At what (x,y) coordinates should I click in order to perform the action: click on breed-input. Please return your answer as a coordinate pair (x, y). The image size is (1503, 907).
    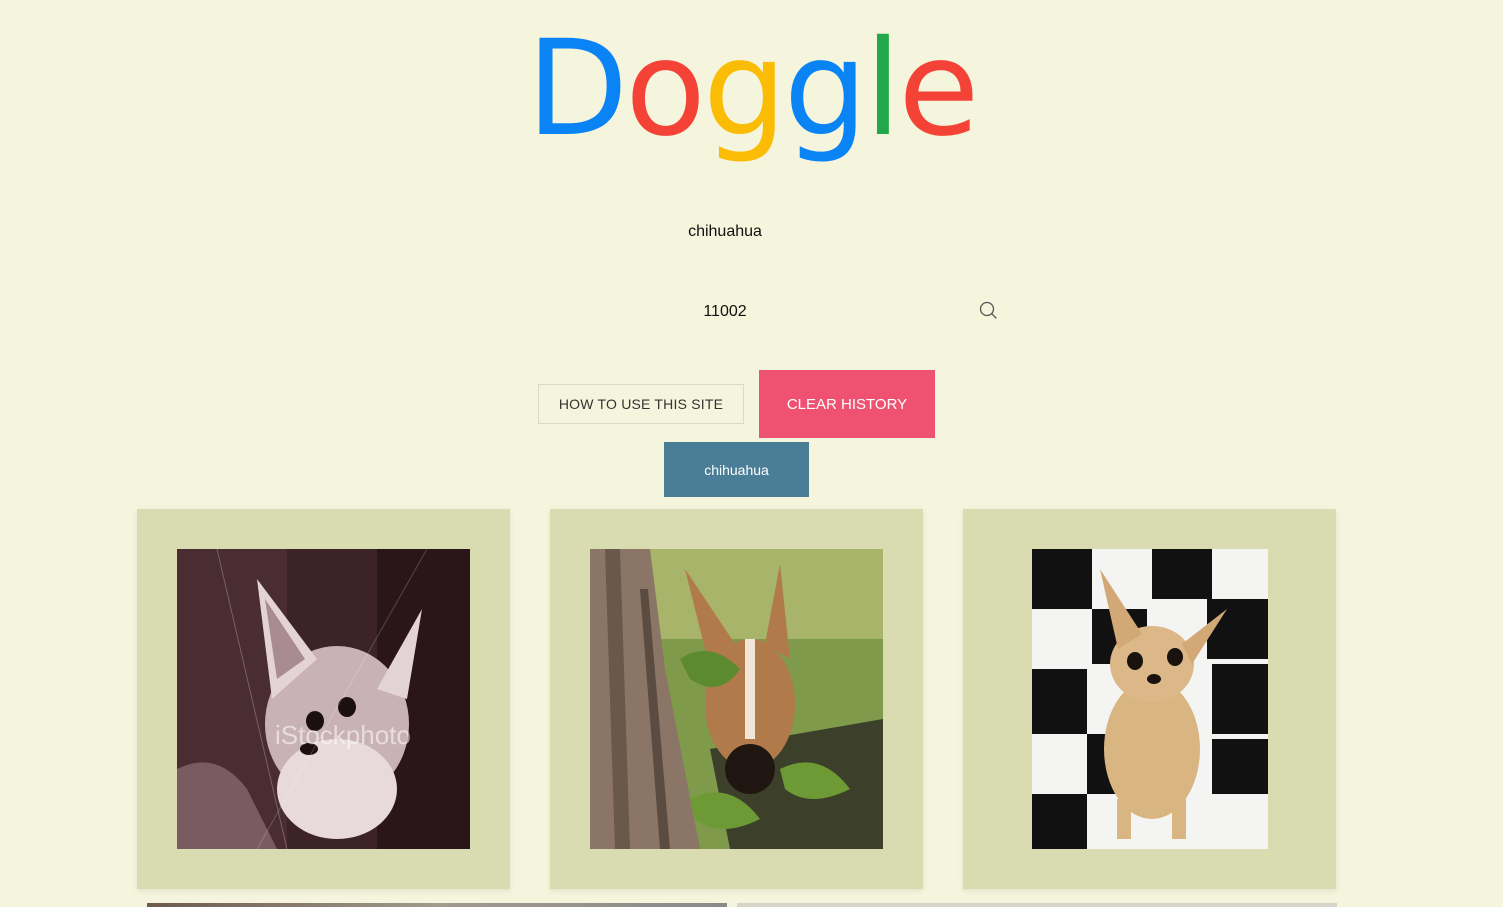
    Looking at the image, I should click on (725, 232).